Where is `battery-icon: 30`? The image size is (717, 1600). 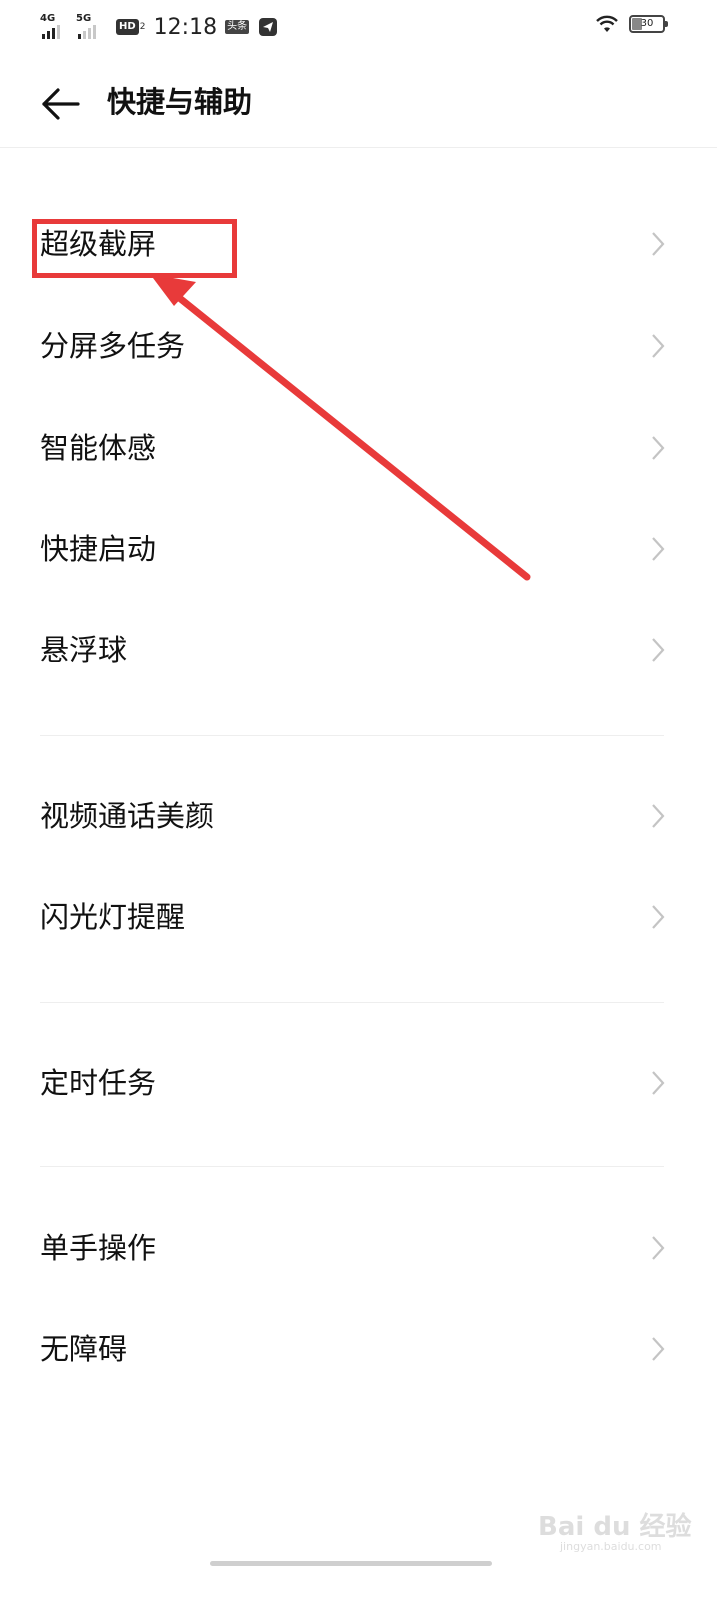 battery-icon: 30 is located at coordinates (648, 24).